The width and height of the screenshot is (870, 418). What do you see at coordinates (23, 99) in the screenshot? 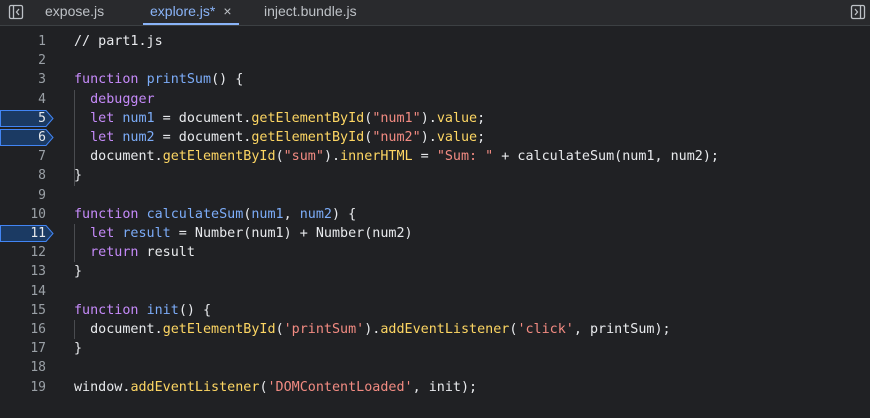
I see `line-number: 4` at bounding box center [23, 99].